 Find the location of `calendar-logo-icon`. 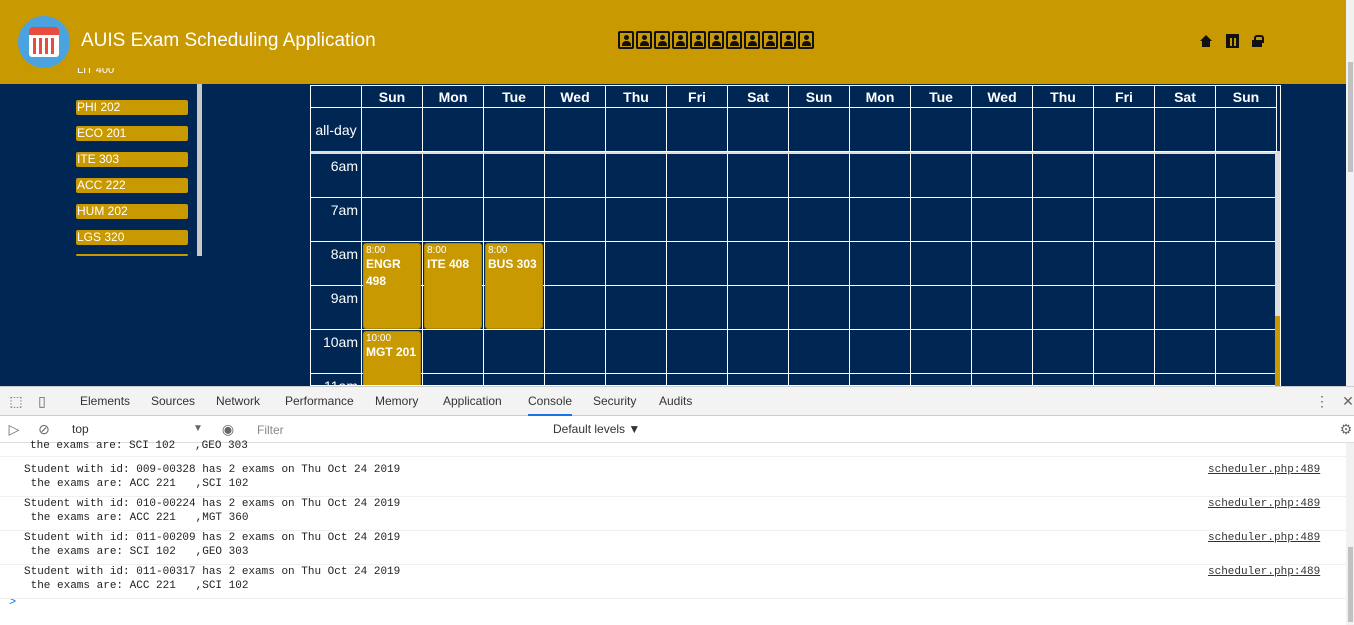

calendar-logo-icon is located at coordinates (44, 42).